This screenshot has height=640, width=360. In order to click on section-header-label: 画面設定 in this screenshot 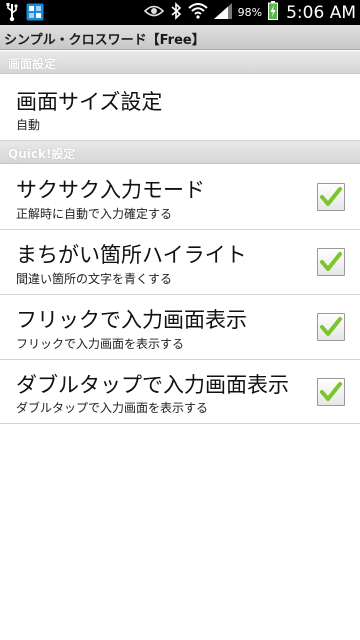, I will do `click(32, 64)`.